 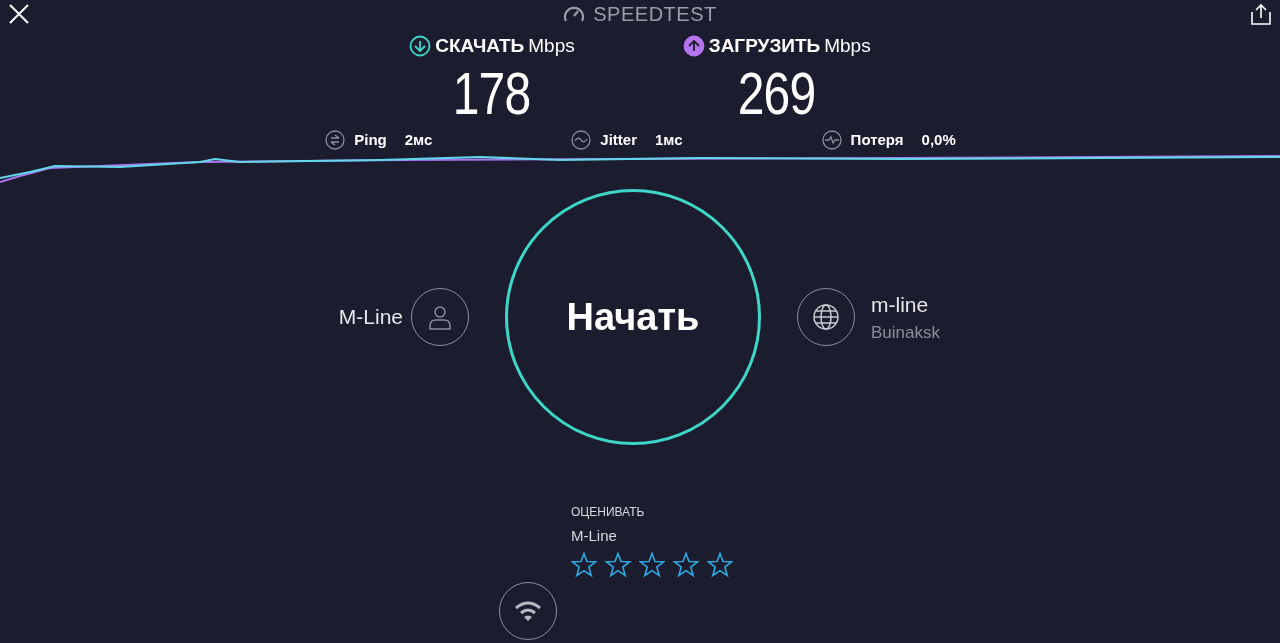 What do you see at coordinates (19, 14) in the screenshot?
I see `close-icon` at bounding box center [19, 14].